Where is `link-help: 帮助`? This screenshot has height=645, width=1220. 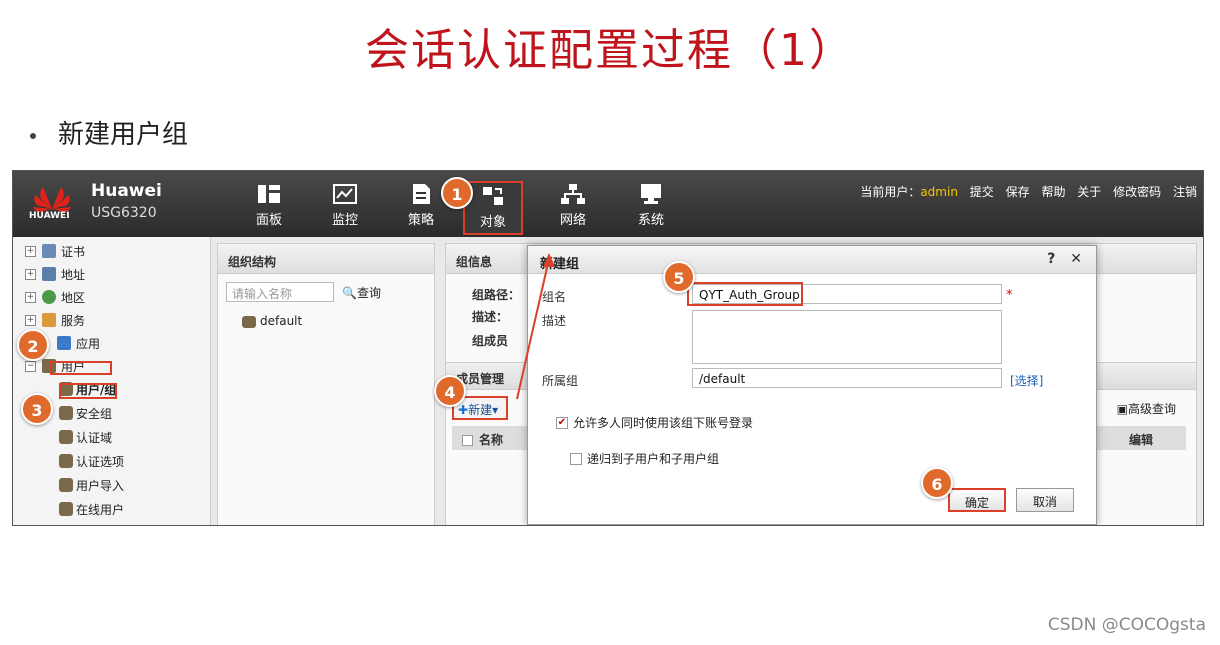
link-help: 帮助 is located at coordinates (1053, 192).